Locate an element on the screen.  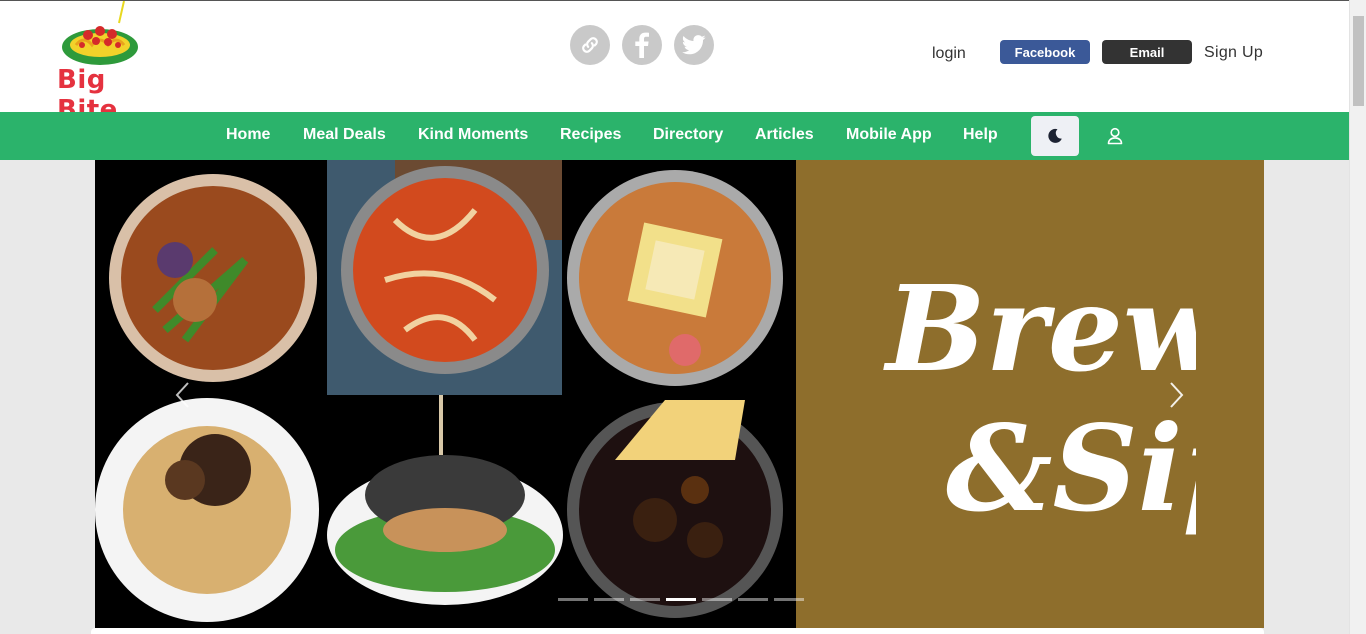
user-icon is located at coordinates (1115, 136).